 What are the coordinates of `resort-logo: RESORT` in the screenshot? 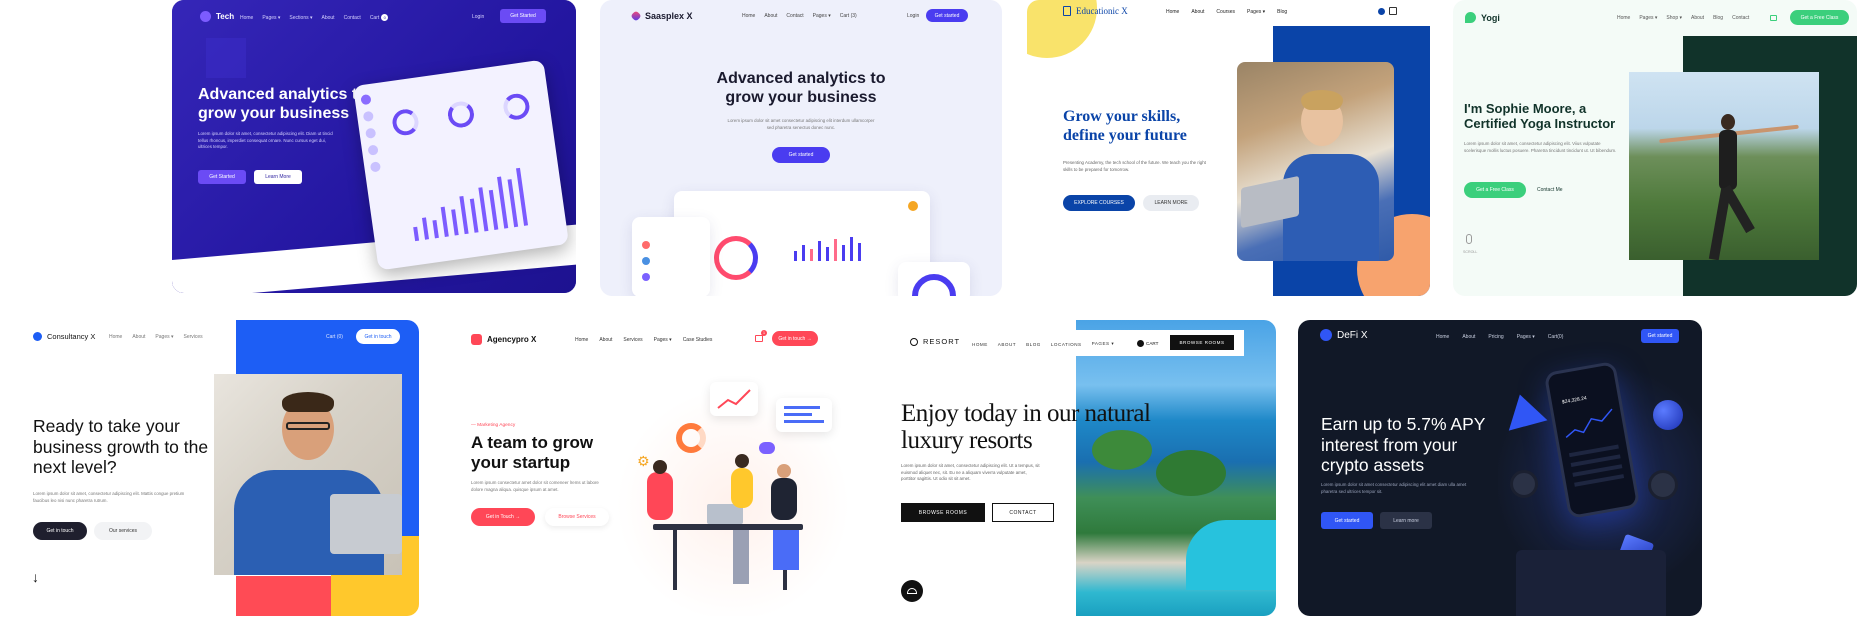 It's located at (935, 341).